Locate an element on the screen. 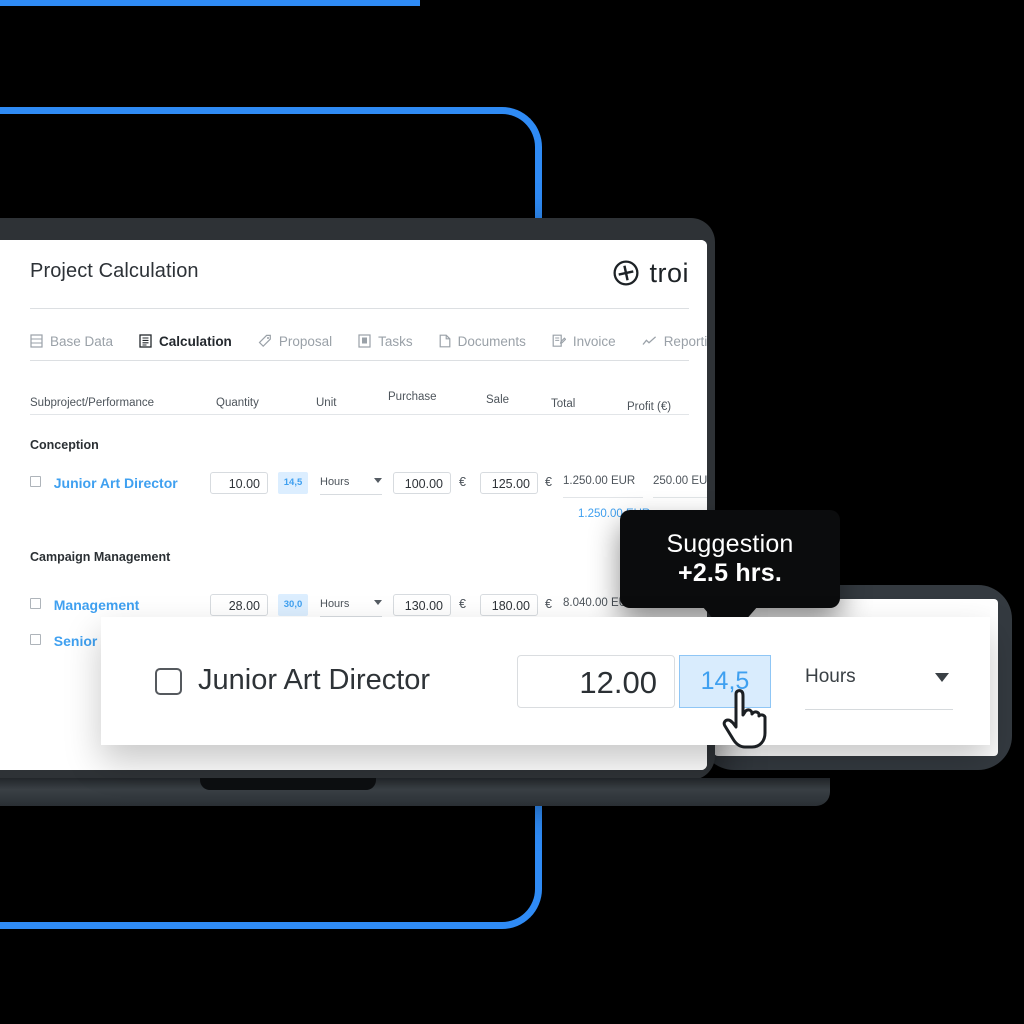 The height and width of the screenshot is (1024, 1024). col-profit: Profit (€) is located at coordinates (649, 407).